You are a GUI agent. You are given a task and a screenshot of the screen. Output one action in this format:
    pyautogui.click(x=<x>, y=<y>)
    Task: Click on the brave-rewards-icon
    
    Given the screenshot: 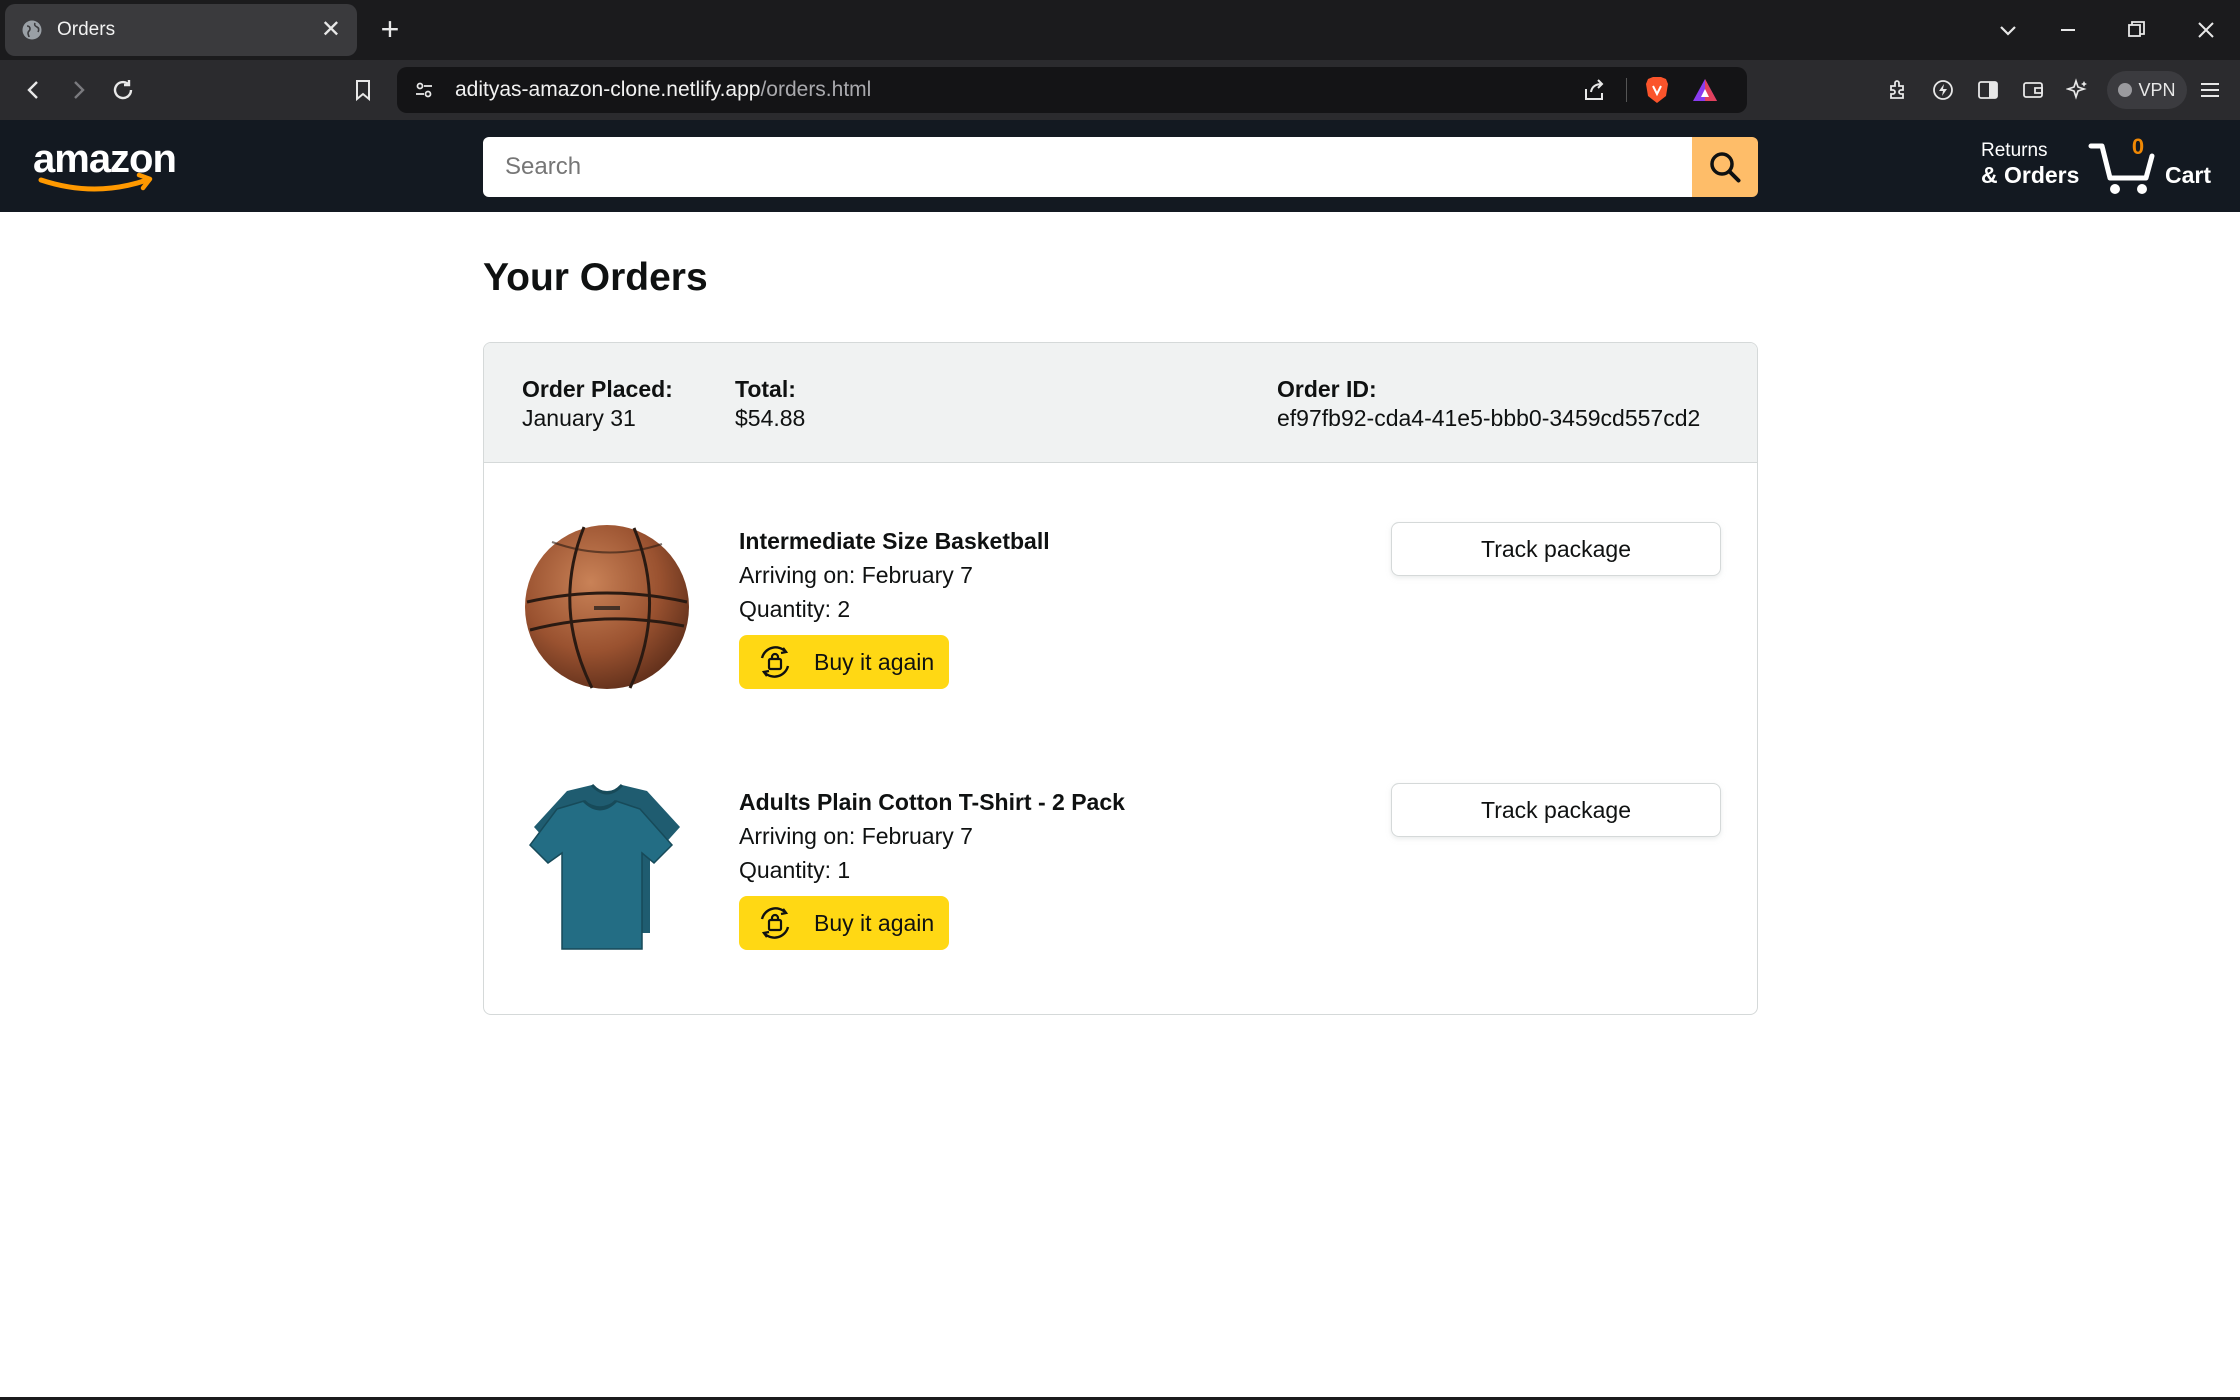 What is the action you would take?
    pyautogui.click(x=1705, y=90)
    